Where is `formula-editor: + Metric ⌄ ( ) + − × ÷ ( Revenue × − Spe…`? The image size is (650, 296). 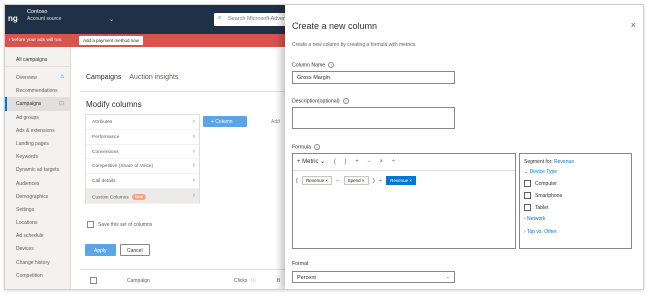 formula-editor: + Metric ⌄ ( ) + − × ÷ ( Revenue × − Spe… is located at coordinates (404, 201).